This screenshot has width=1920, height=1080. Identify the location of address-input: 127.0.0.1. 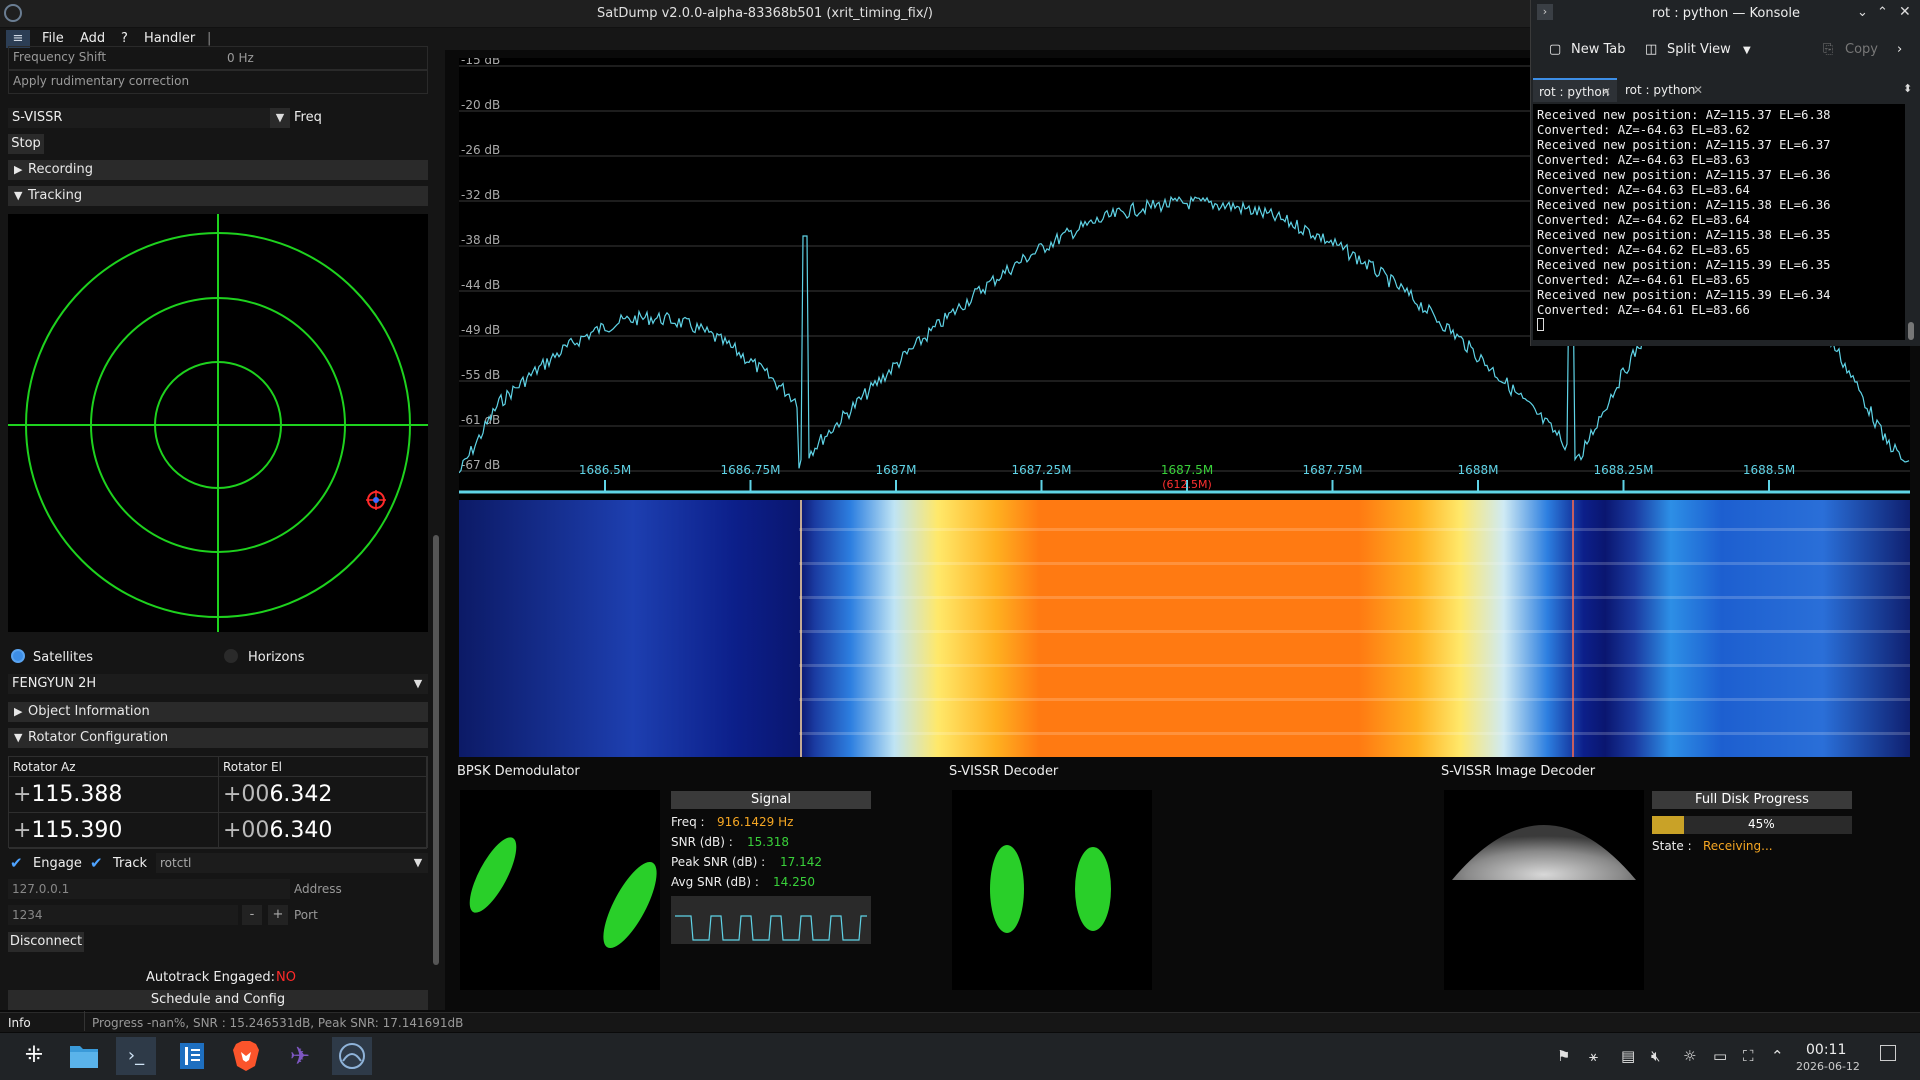
(149, 889).